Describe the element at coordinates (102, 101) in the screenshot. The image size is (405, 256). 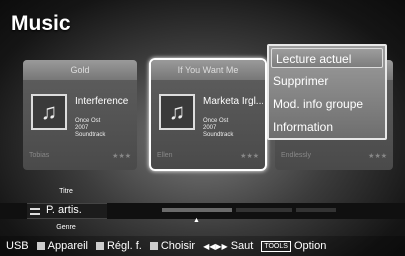
I see `track-artist: Interference` at that location.